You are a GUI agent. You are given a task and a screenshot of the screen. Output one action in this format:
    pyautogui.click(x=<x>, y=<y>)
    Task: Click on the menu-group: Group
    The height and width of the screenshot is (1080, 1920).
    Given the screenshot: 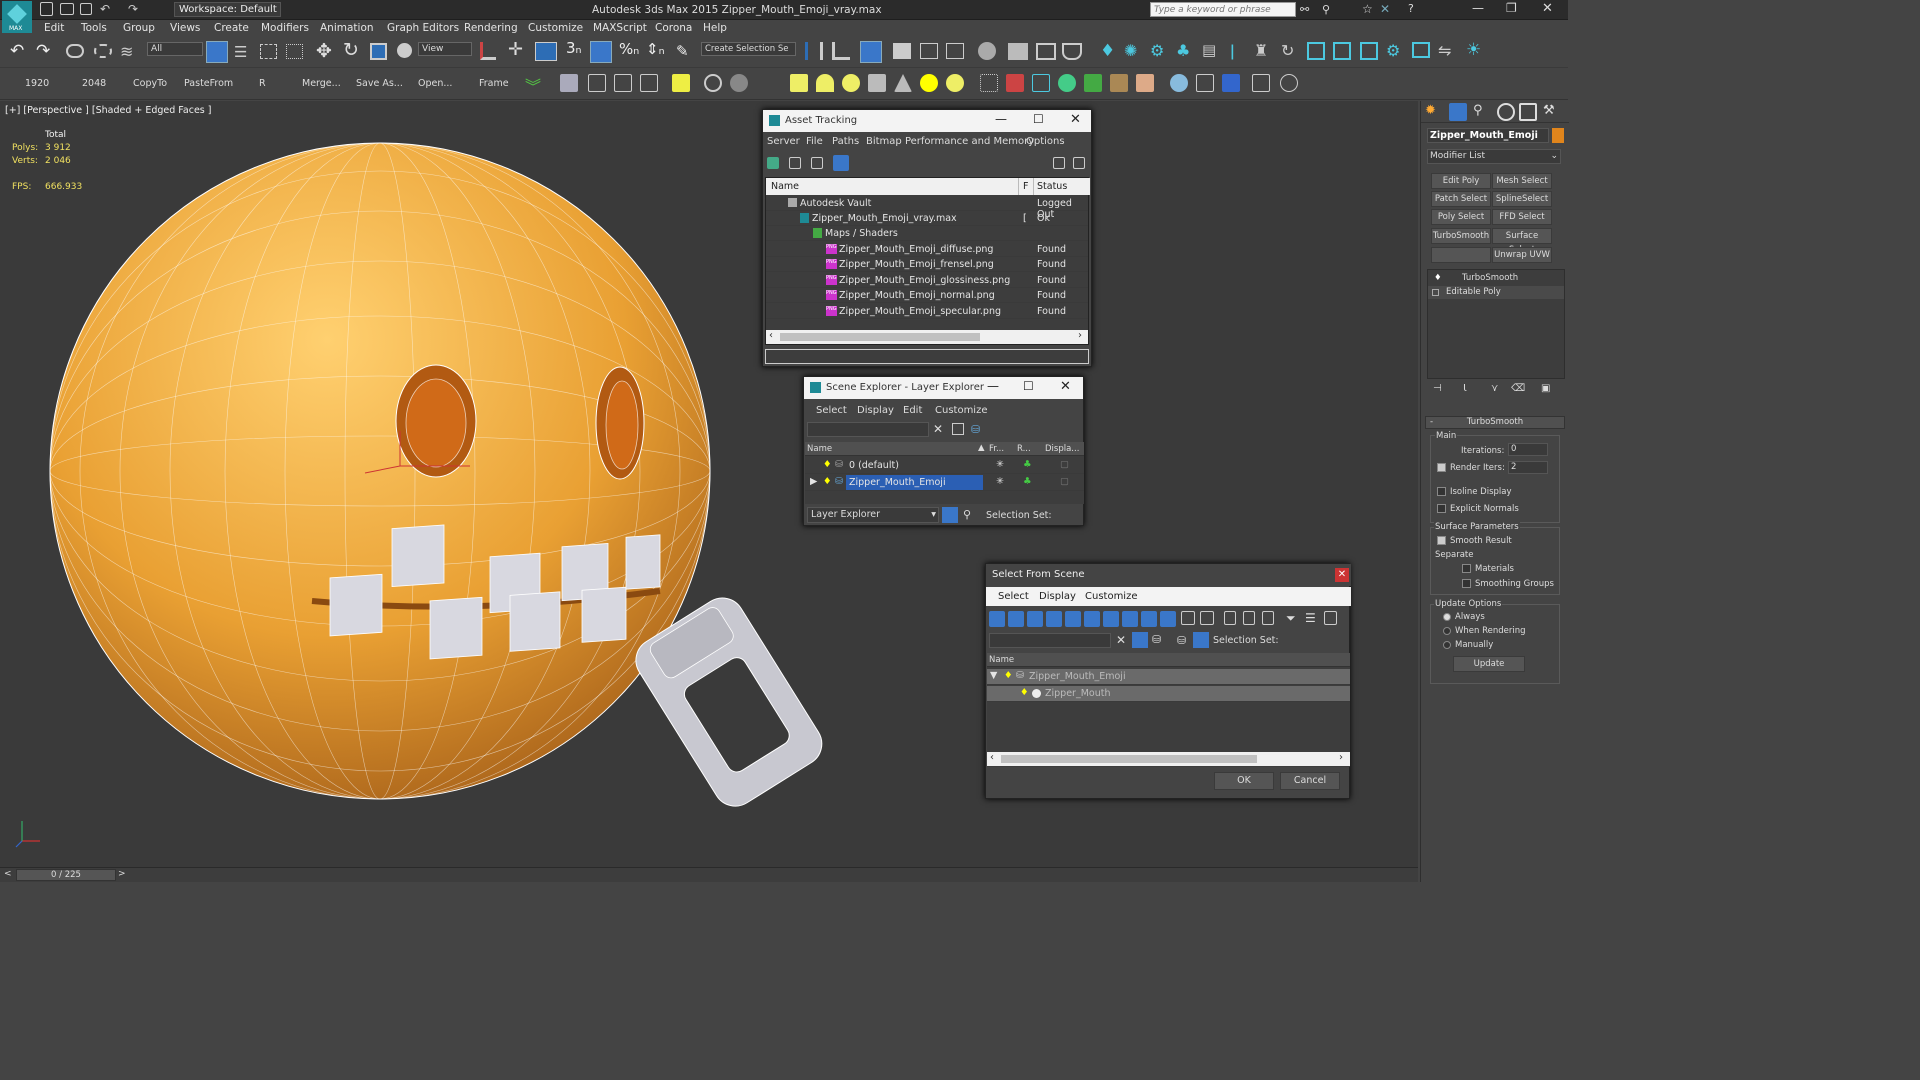 What is the action you would take?
    pyautogui.click(x=139, y=28)
    